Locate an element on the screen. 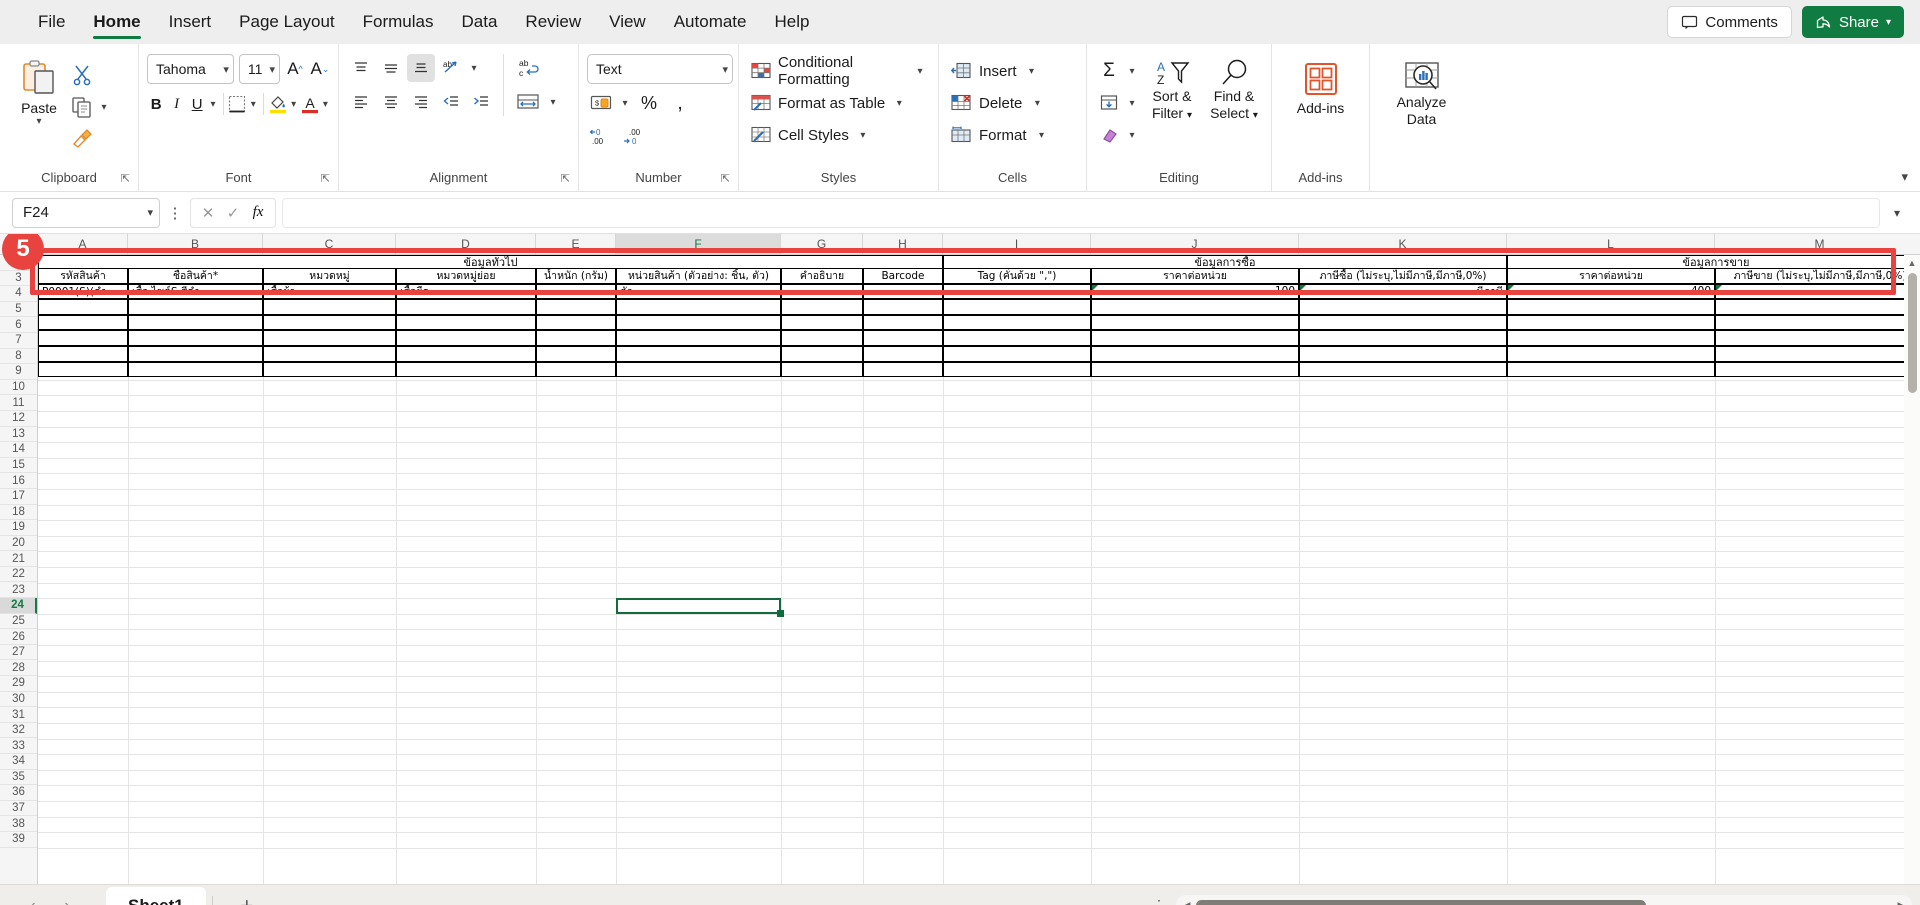 This screenshot has width=1920, height=905. align-center-button is located at coordinates (391, 102).